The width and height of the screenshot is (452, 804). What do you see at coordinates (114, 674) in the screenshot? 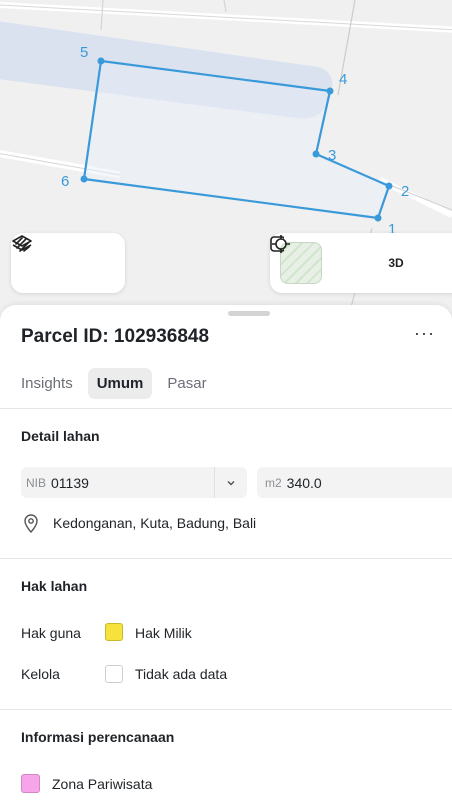
I see `kelola-swatch` at bounding box center [114, 674].